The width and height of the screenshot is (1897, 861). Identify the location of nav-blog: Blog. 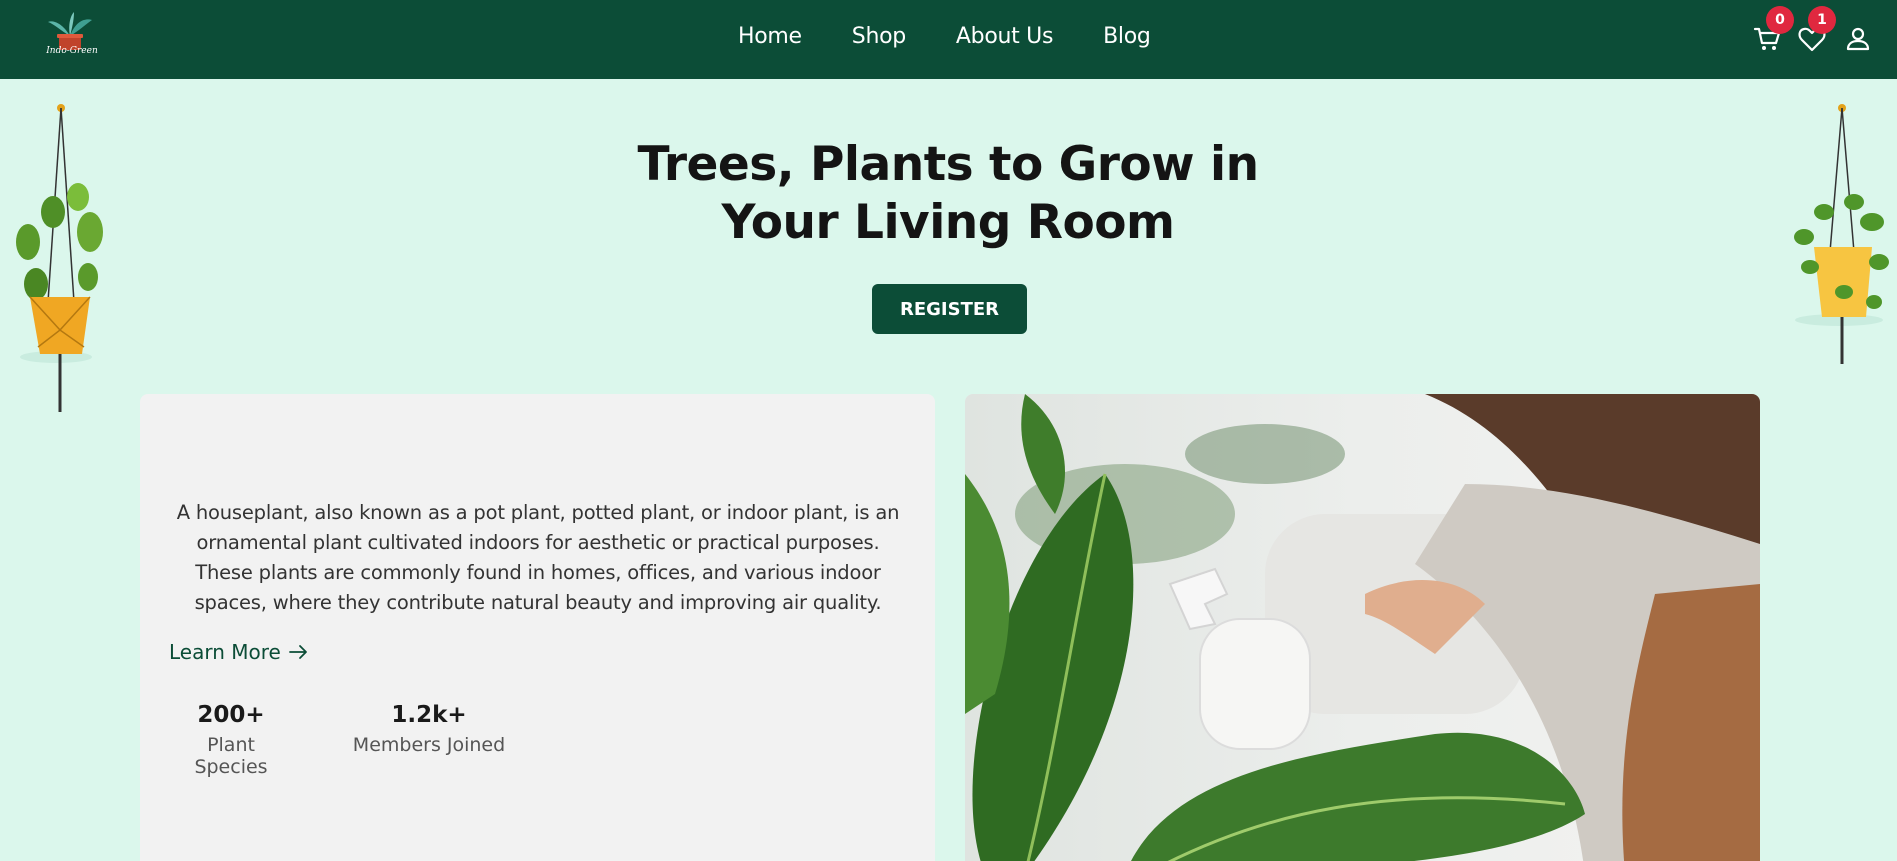
(1127, 36).